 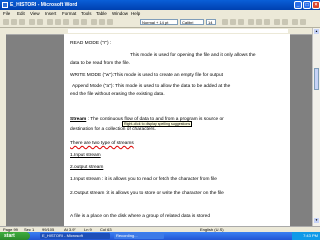 What do you see at coordinates (102, 22) in the screenshot?
I see `columns-icon` at bounding box center [102, 22].